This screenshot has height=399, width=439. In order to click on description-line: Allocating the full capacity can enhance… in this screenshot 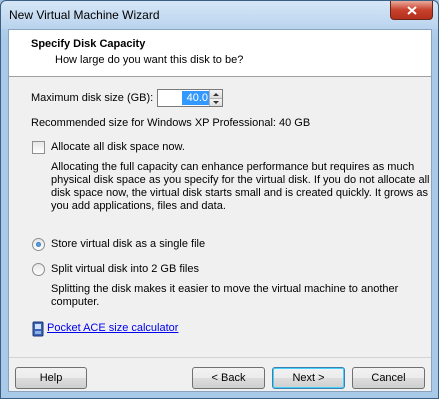, I will do `click(233, 167)`.